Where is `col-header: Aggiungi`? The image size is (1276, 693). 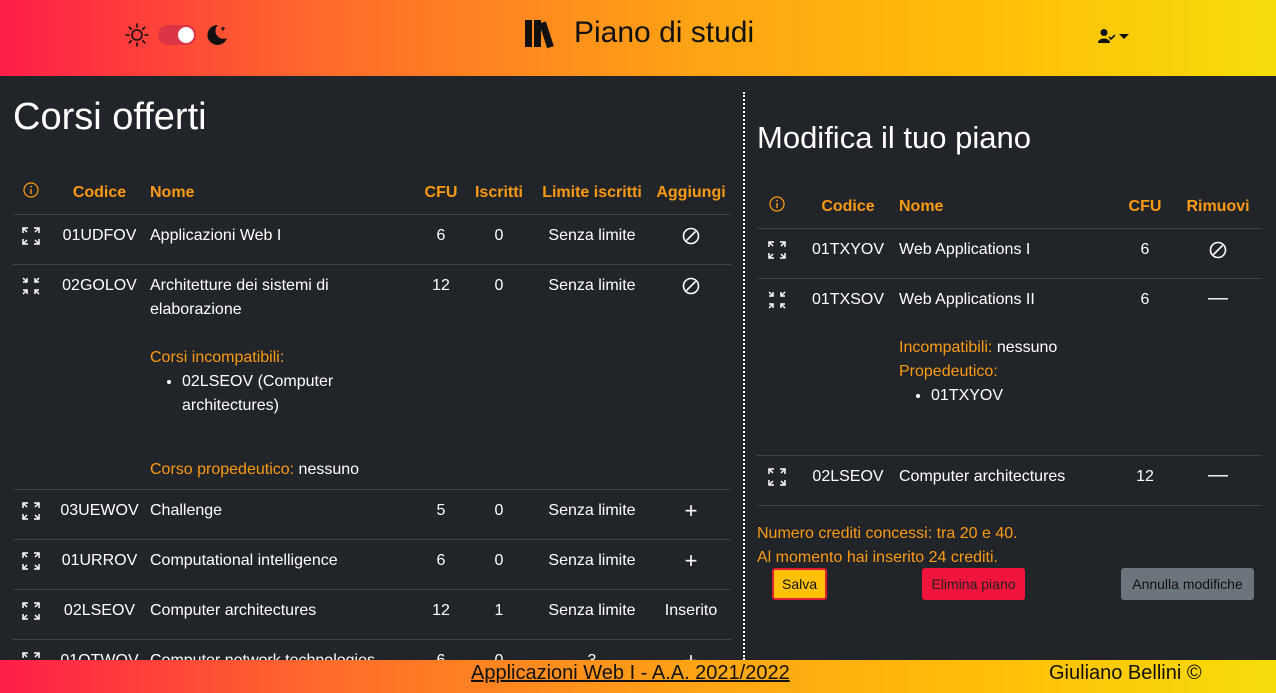
col-header: Aggiungi is located at coordinates (691, 192).